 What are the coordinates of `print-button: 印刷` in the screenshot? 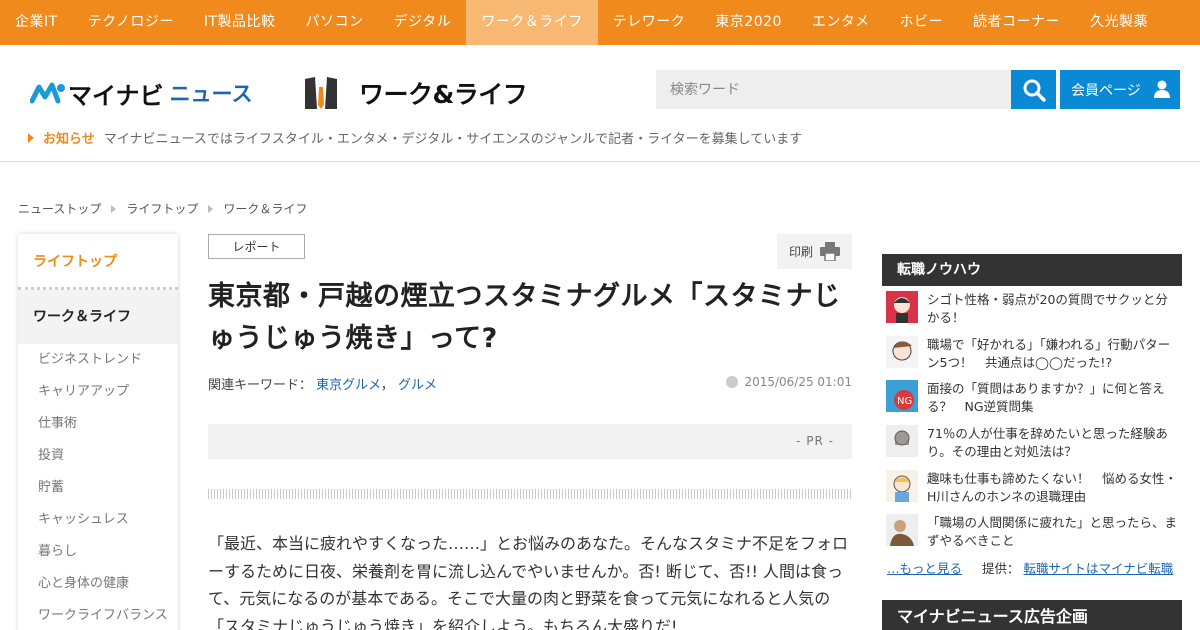 It's located at (814, 251).